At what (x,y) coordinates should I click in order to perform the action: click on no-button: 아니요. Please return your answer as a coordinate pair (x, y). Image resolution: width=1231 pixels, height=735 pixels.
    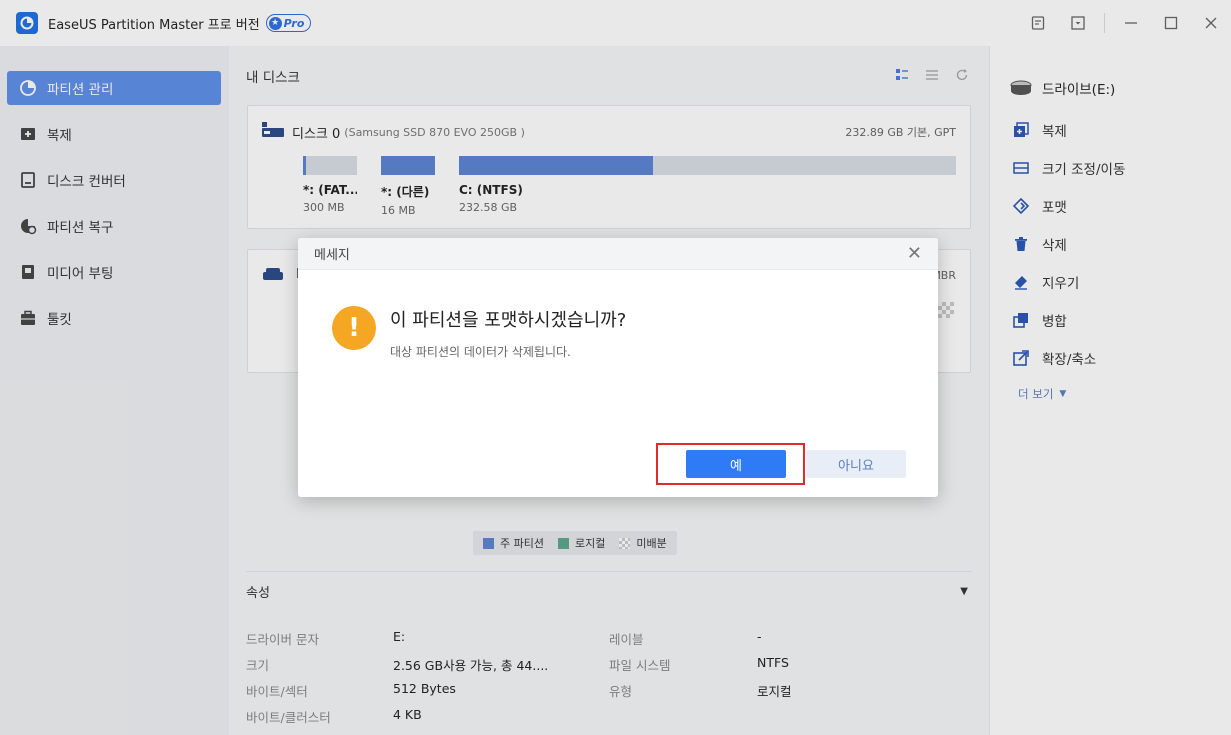
    Looking at the image, I should click on (856, 464).